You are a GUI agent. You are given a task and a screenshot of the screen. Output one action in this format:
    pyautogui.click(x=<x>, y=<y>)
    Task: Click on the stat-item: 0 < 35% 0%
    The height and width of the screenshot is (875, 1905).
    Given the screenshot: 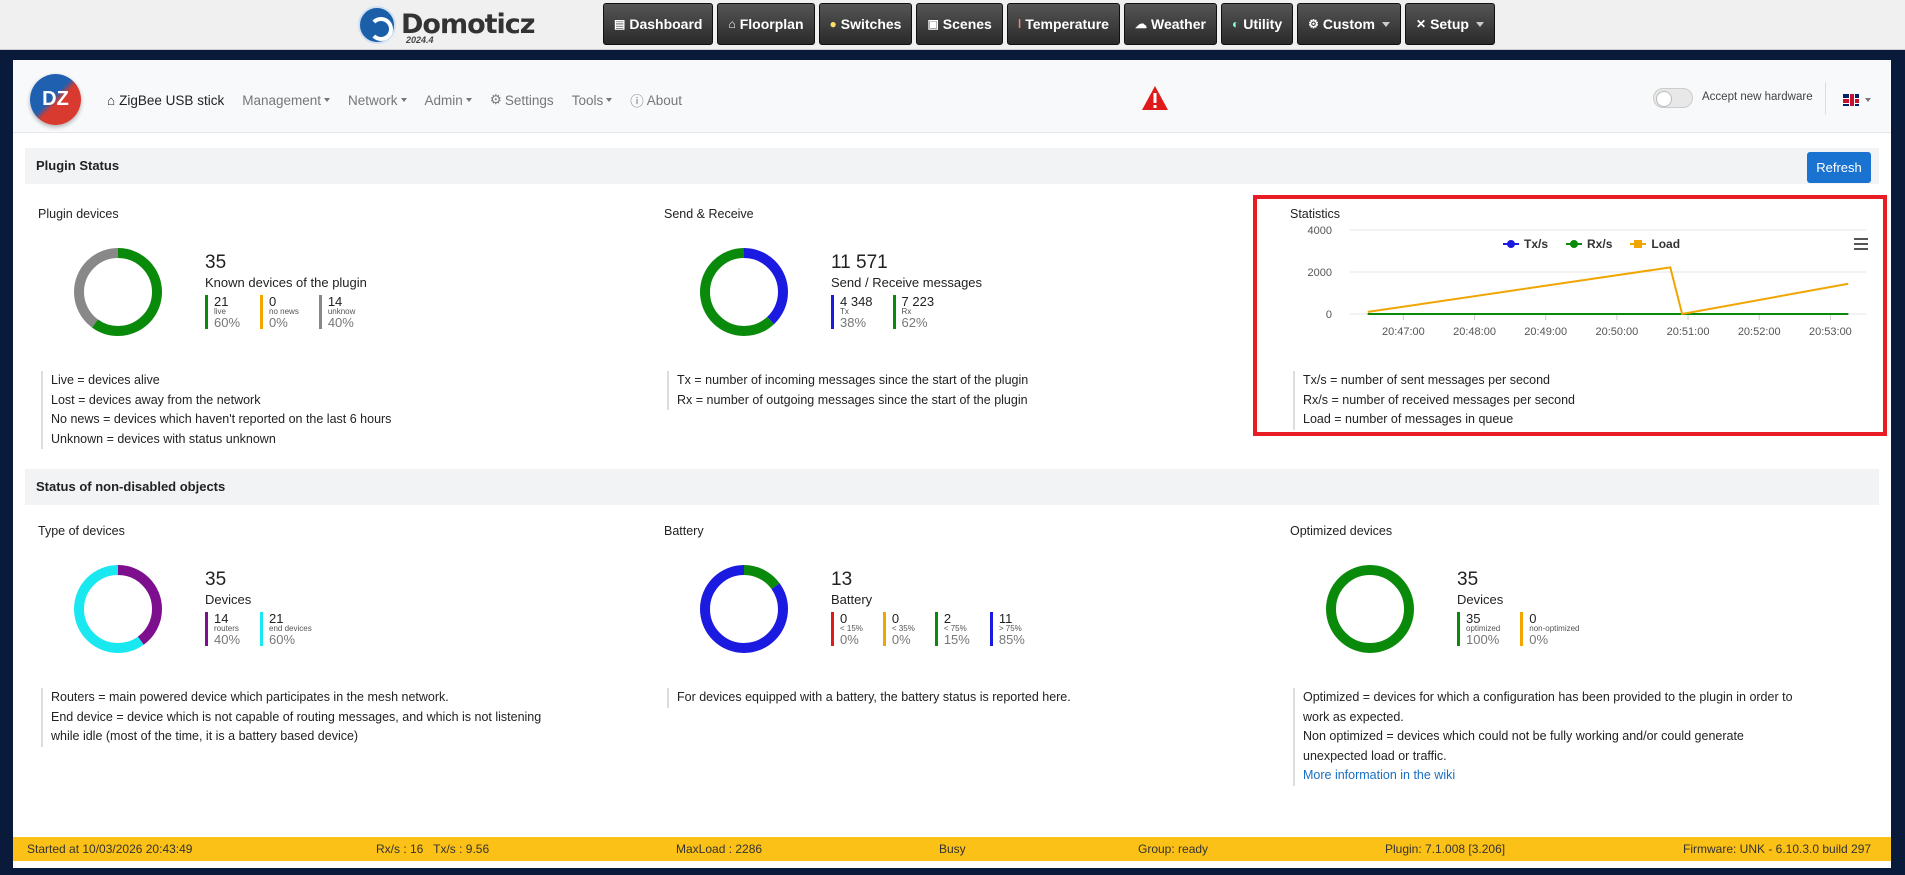 What is the action you would take?
    pyautogui.click(x=898, y=629)
    